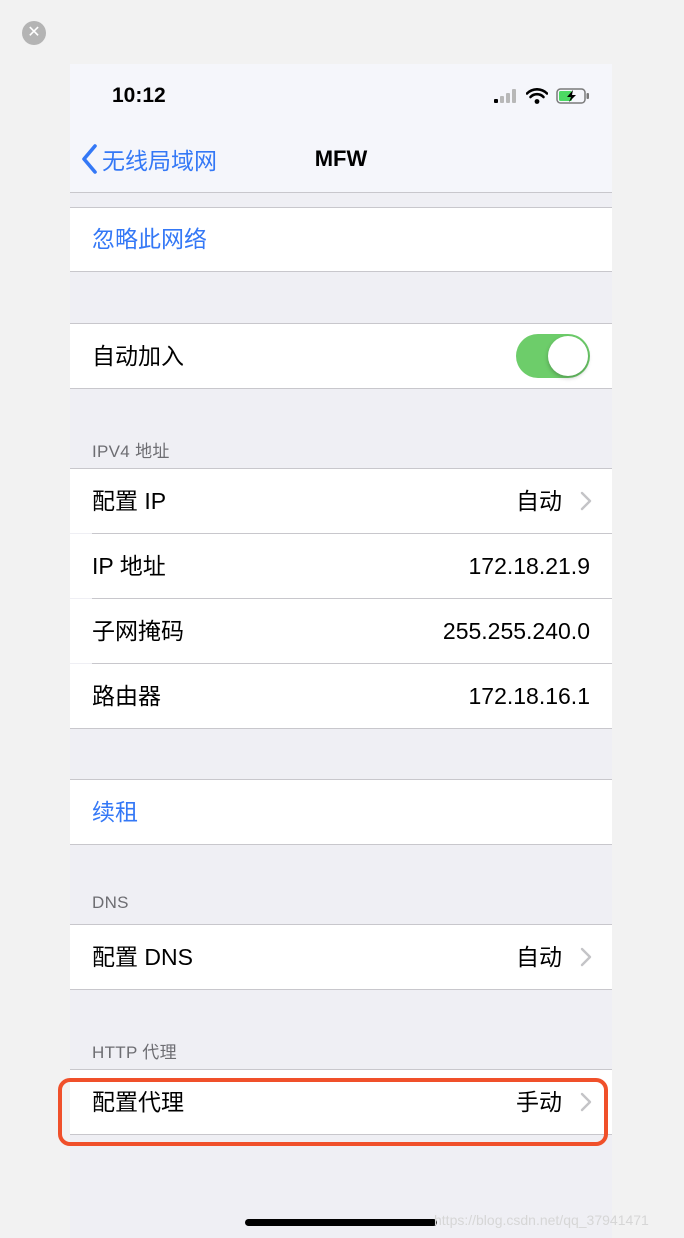 This screenshot has width=684, height=1238. Describe the element at coordinates (131, 451) in the screenshot. I see `ipv4-section-header: IPV4 地址` at that location.